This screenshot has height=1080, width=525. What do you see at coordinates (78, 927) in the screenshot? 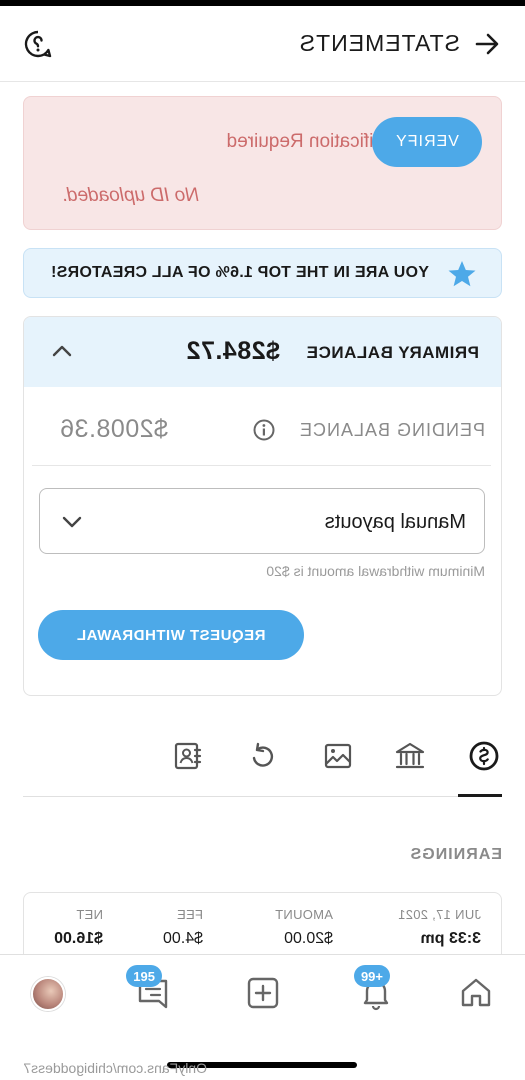
I see `earnings-net-column: NET $16.00` at bounding box center [78, 927].